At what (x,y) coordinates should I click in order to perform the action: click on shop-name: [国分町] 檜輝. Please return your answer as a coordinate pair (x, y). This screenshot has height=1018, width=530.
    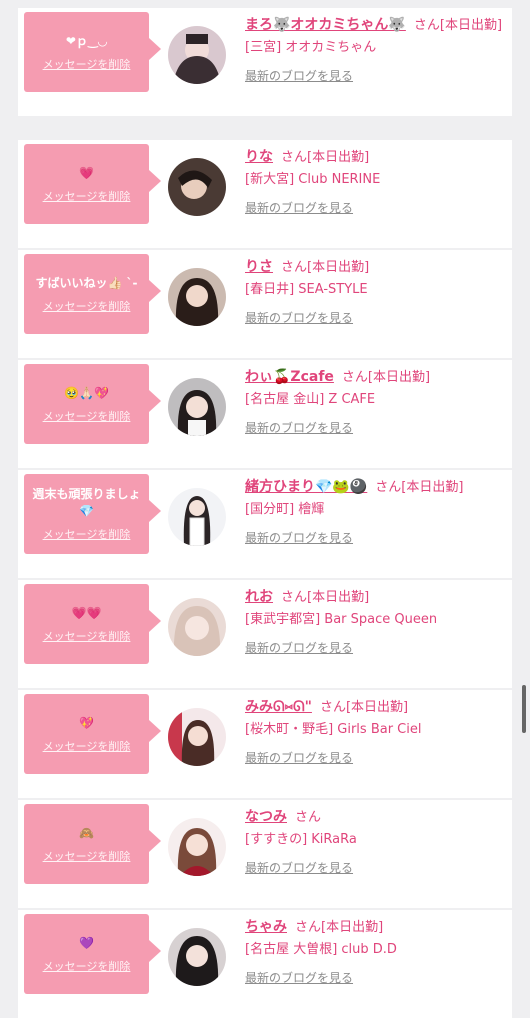
    Looking at the image, I should click on (285, 509).